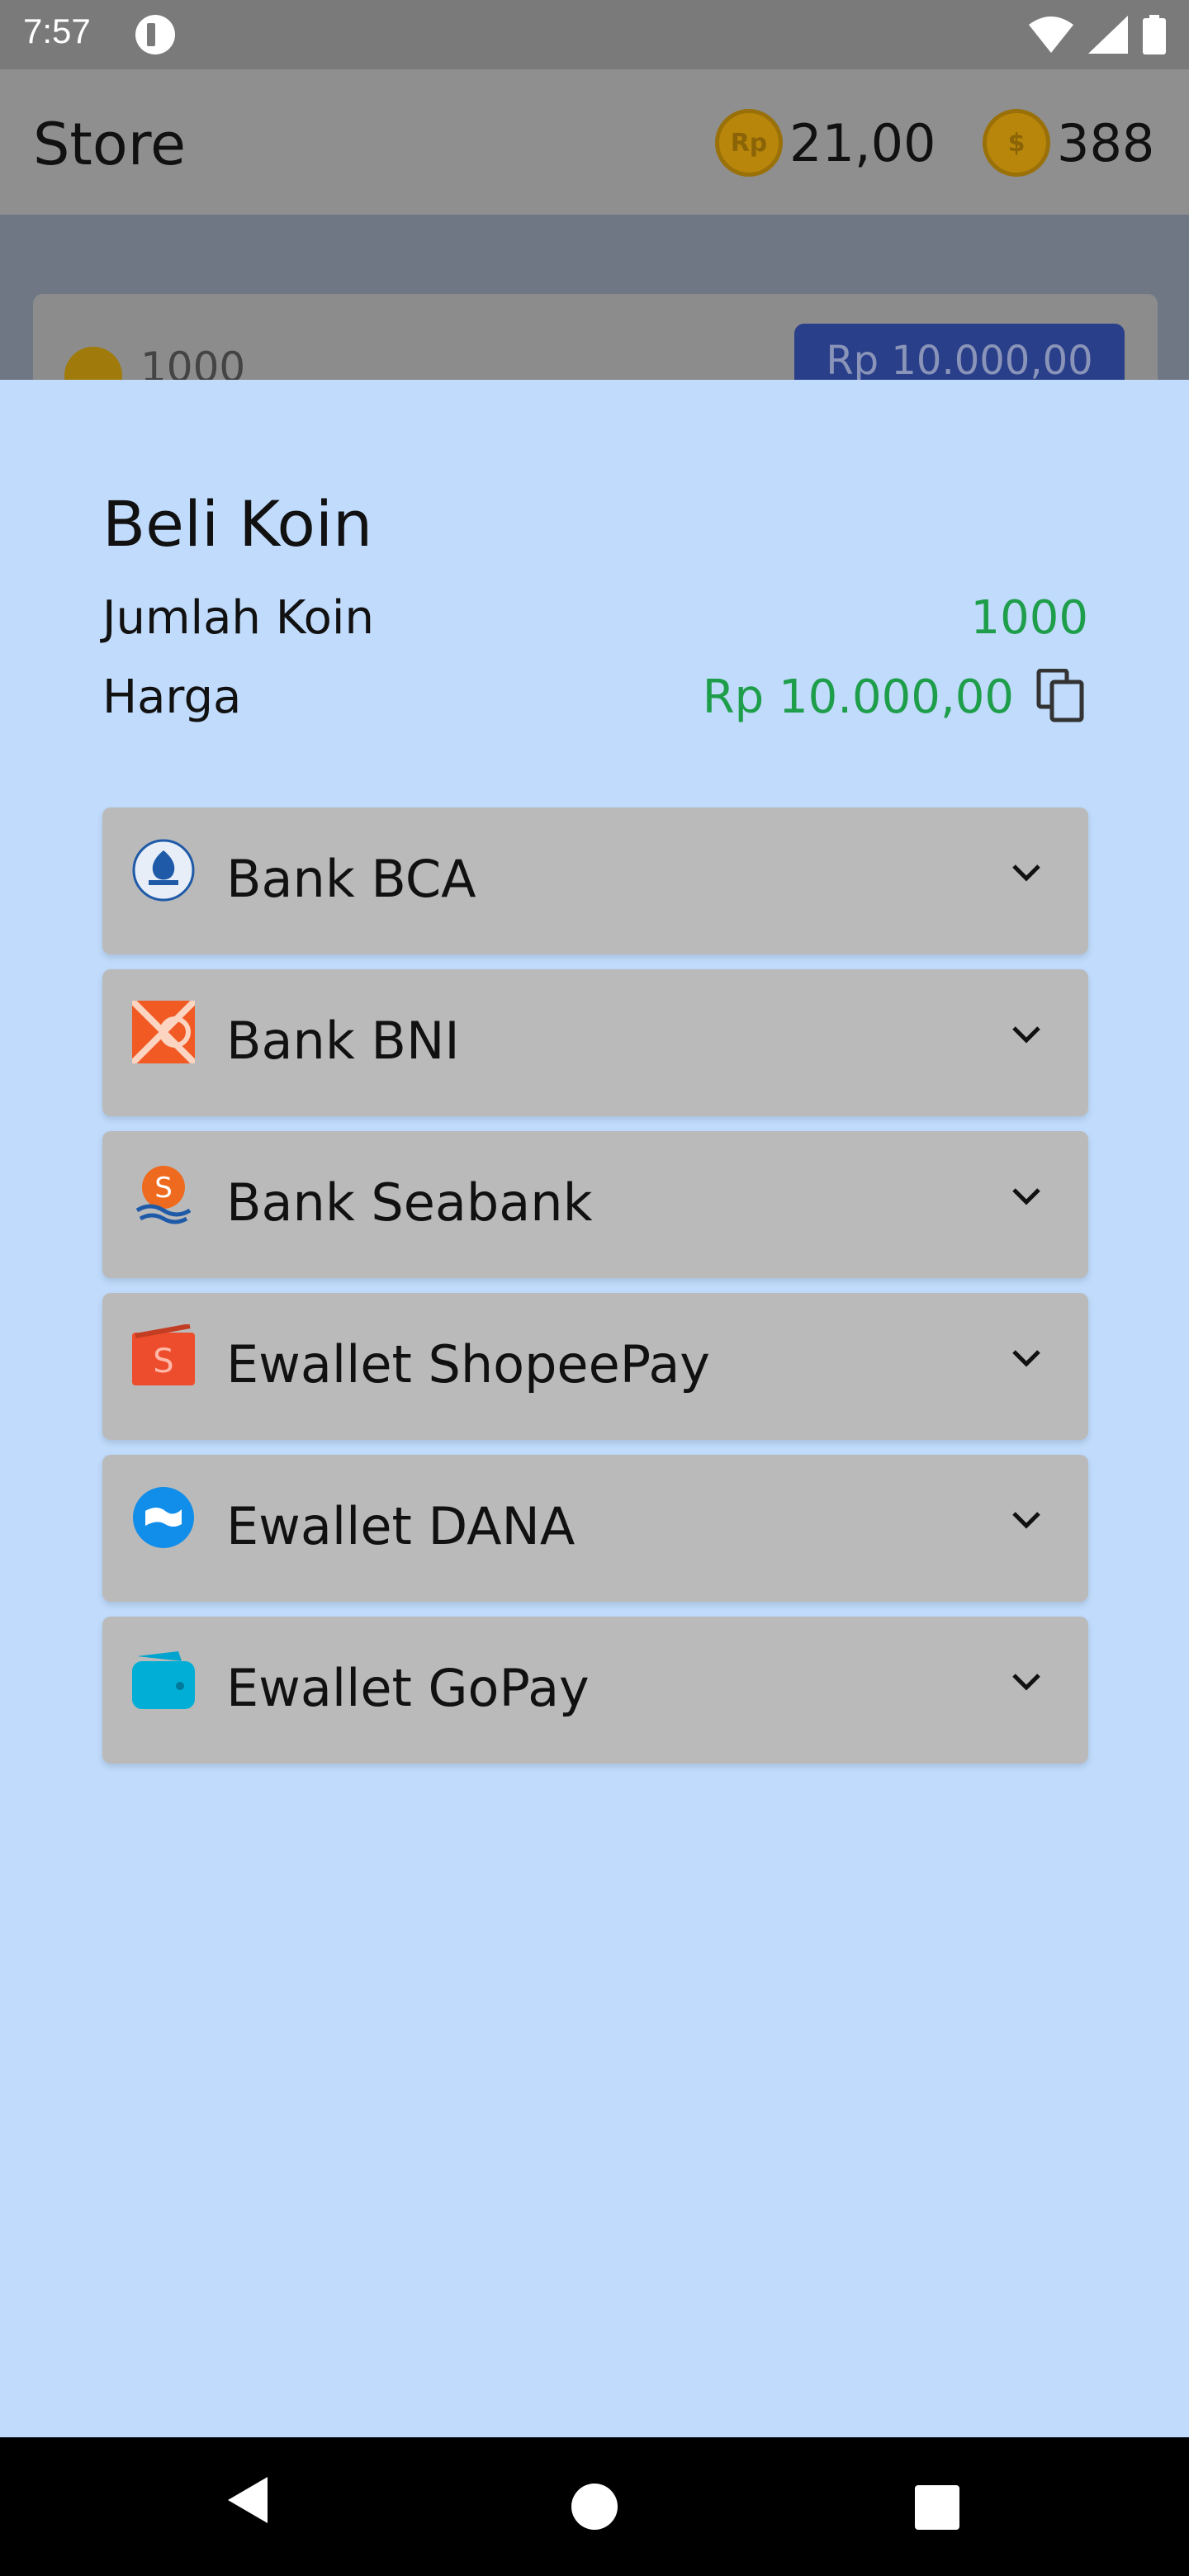 The width and height of the screenshot is (1189, 2576). I want to click on payment-method-label: Ewallet ShopeePay, so click(468, 1364).